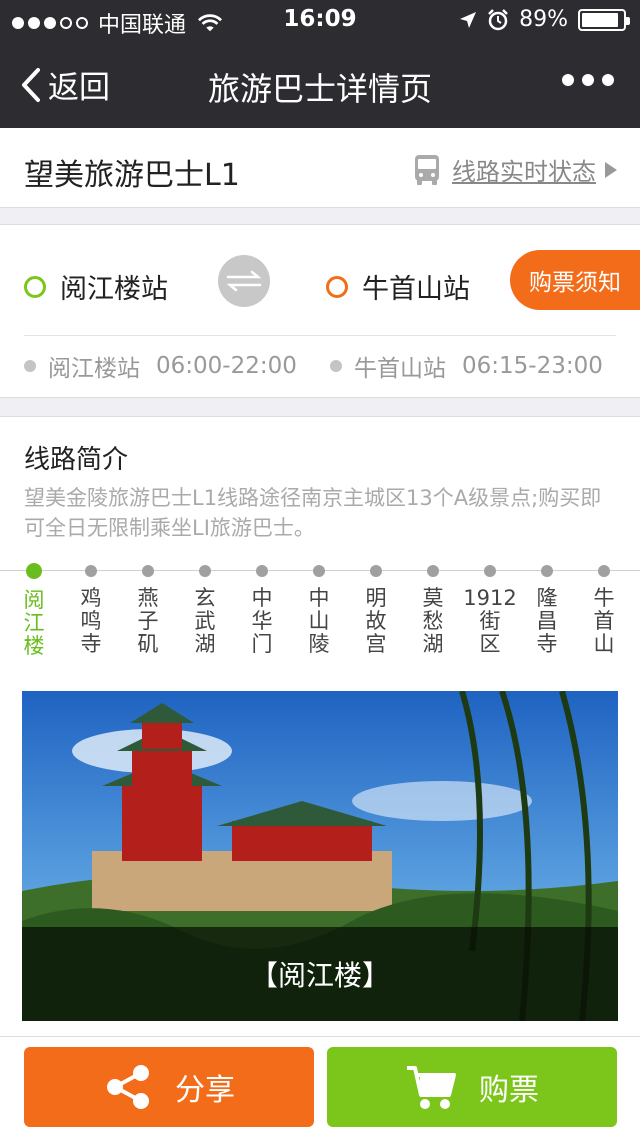  I want to click on from-station: 阅江楼站, so click(96, 286).